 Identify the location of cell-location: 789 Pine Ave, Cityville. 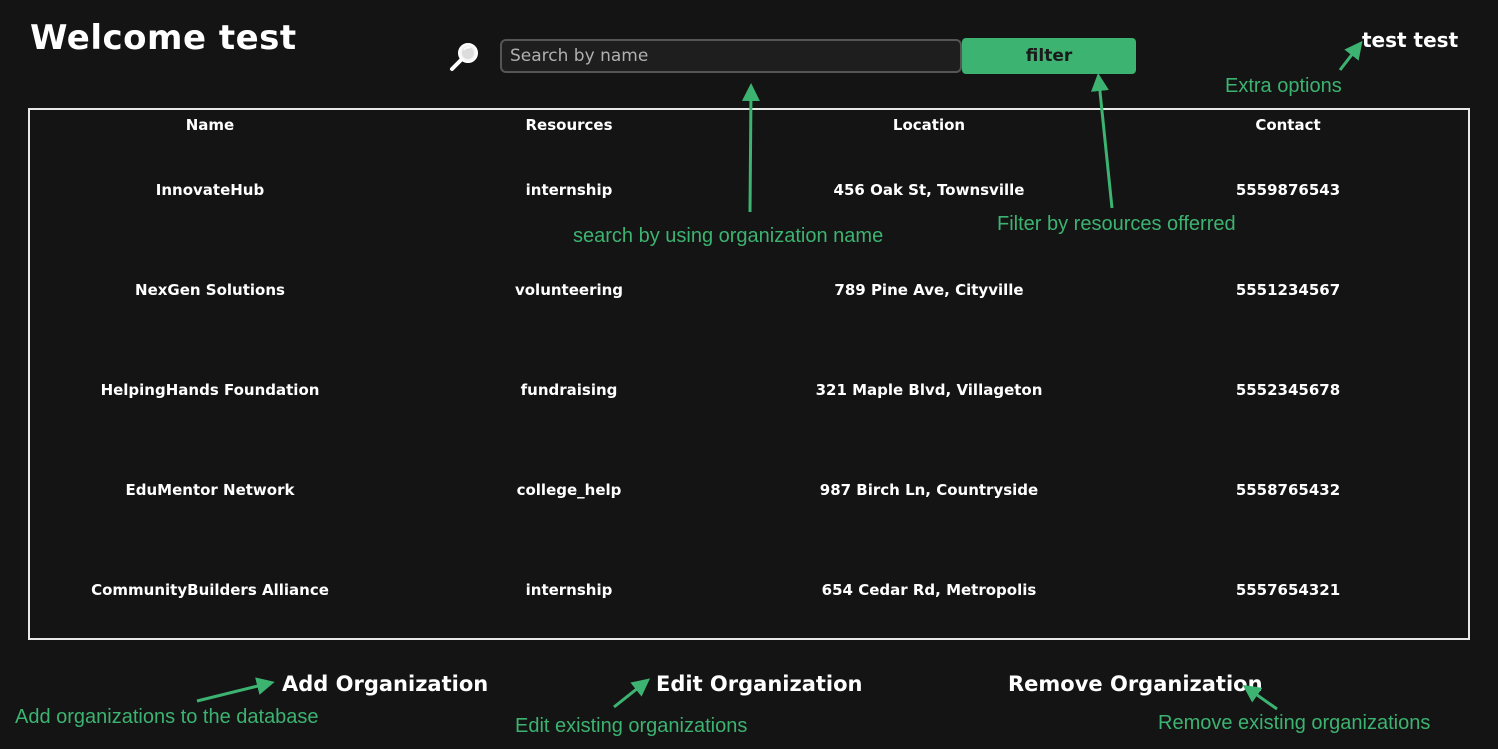
(929, 290).